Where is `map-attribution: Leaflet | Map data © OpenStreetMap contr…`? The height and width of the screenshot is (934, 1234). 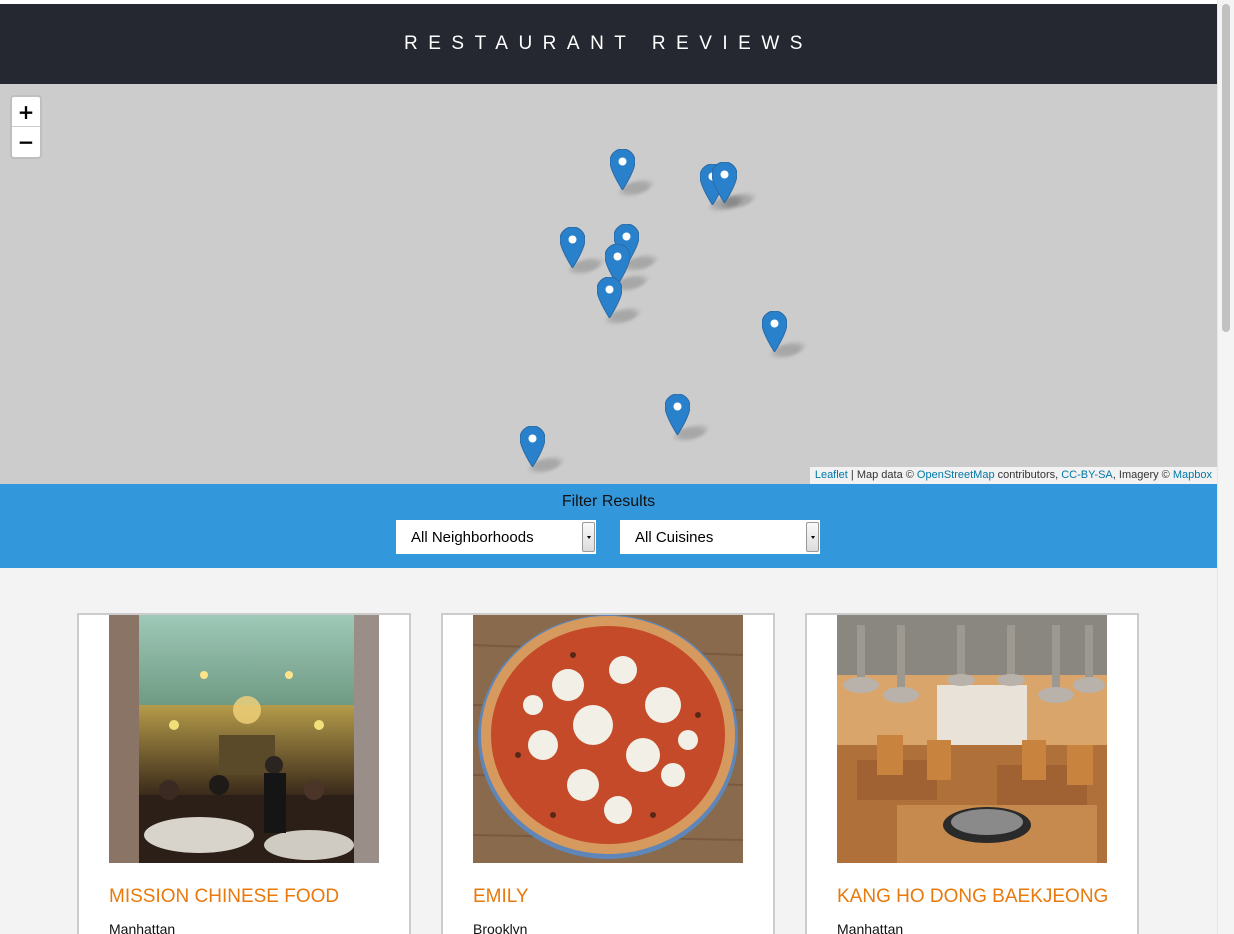
map-attribution: Leaflet | Map data © OpenStreetMap contr… is located at coordinates (1013, 475).